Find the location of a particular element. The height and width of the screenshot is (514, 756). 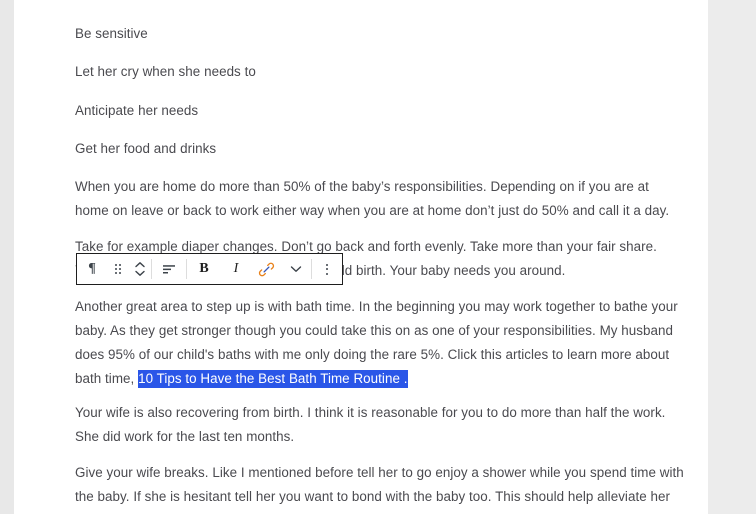

align-group is located at coordinates (169, 269).